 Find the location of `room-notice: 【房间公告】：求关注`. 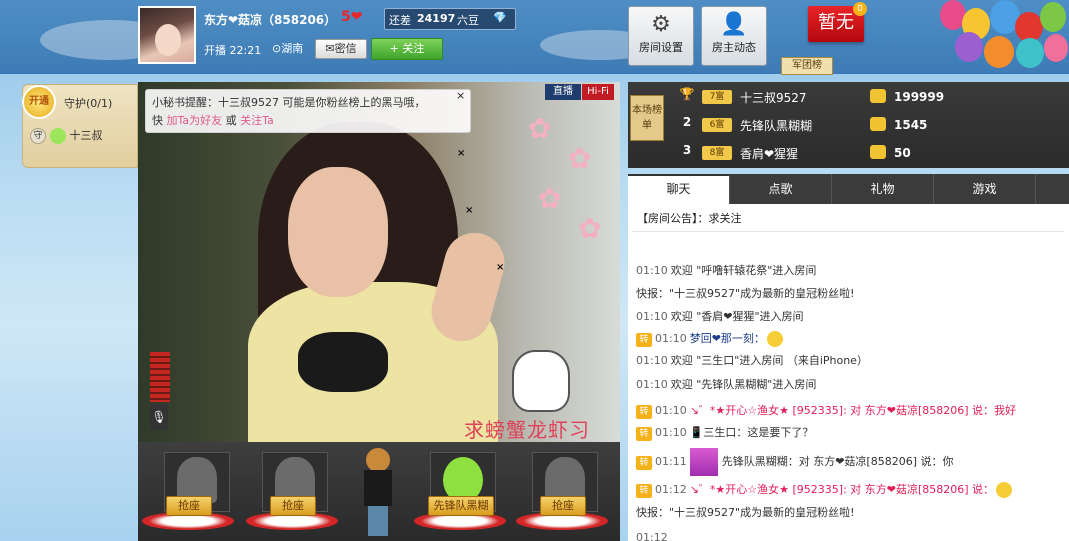

room-notice: 【房间公告】：求关注 is located at coordinates (689, 218).